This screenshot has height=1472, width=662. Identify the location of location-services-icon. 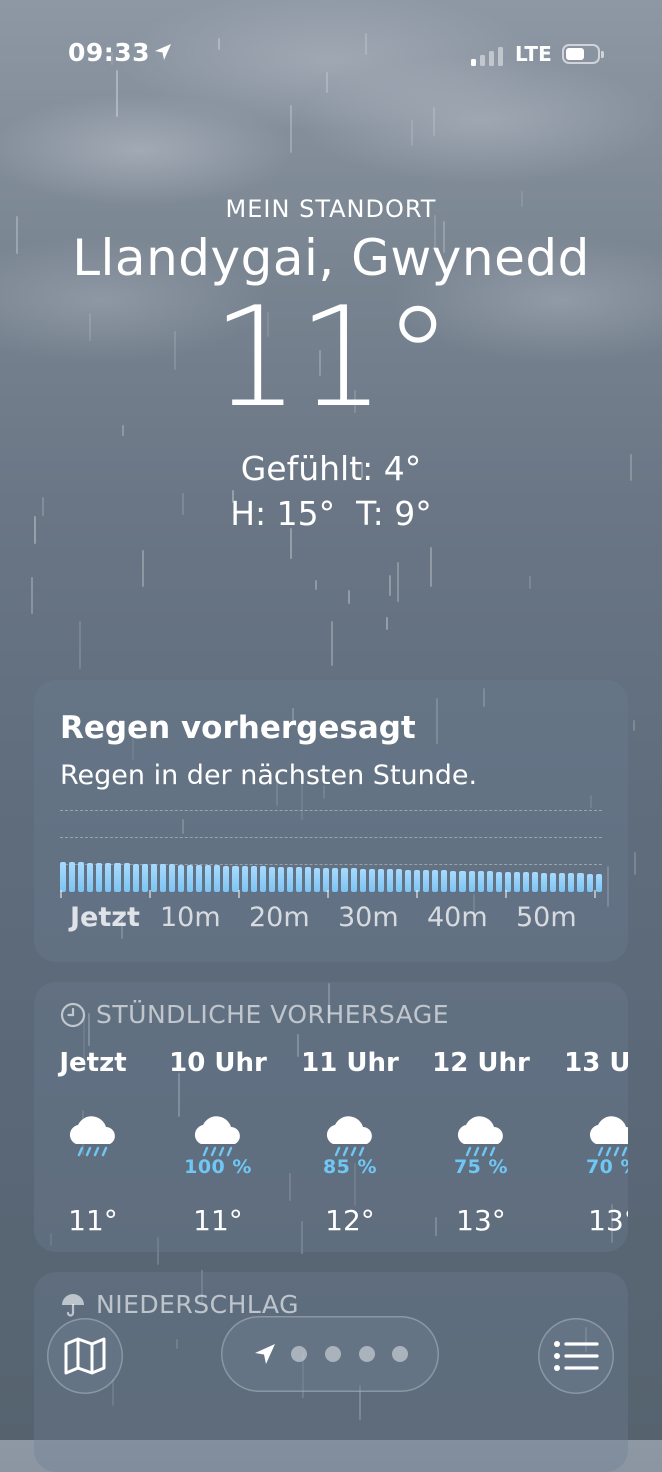
(163, 54).